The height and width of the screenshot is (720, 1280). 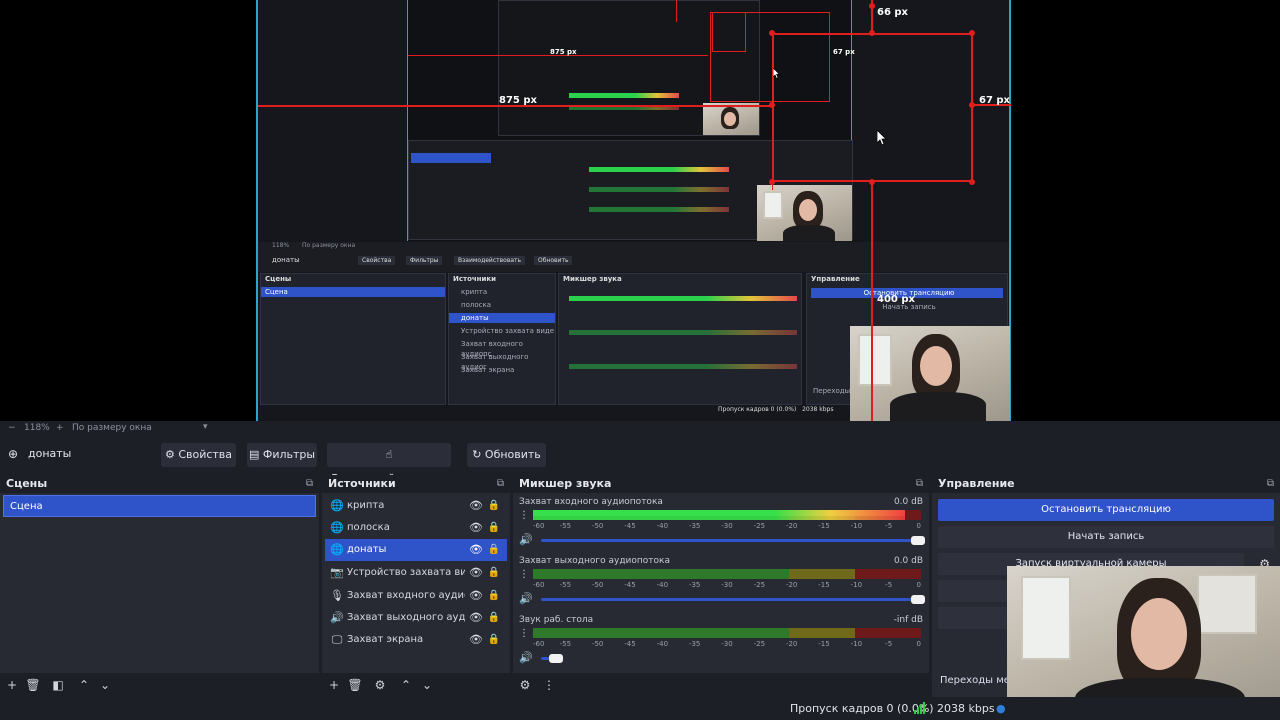 What do you see at coordinates (334, 685) in the screenshot?
I see `add-source-icon: +` at bounding box center [334, 685].